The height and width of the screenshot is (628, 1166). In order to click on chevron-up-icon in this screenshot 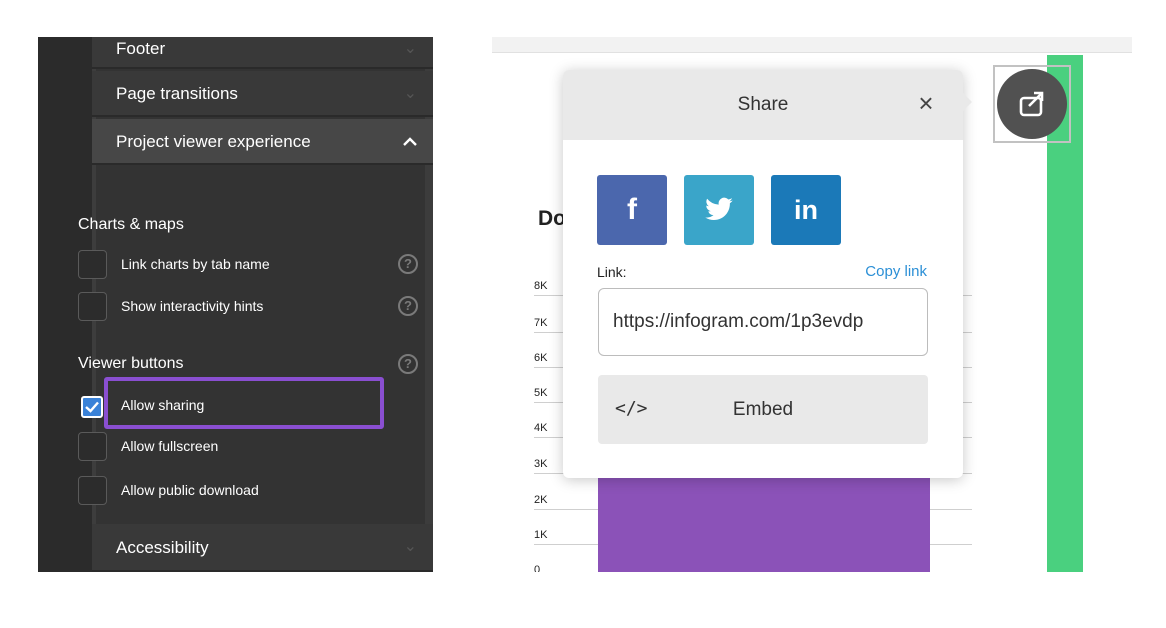, I will do `click(410, 142)`.